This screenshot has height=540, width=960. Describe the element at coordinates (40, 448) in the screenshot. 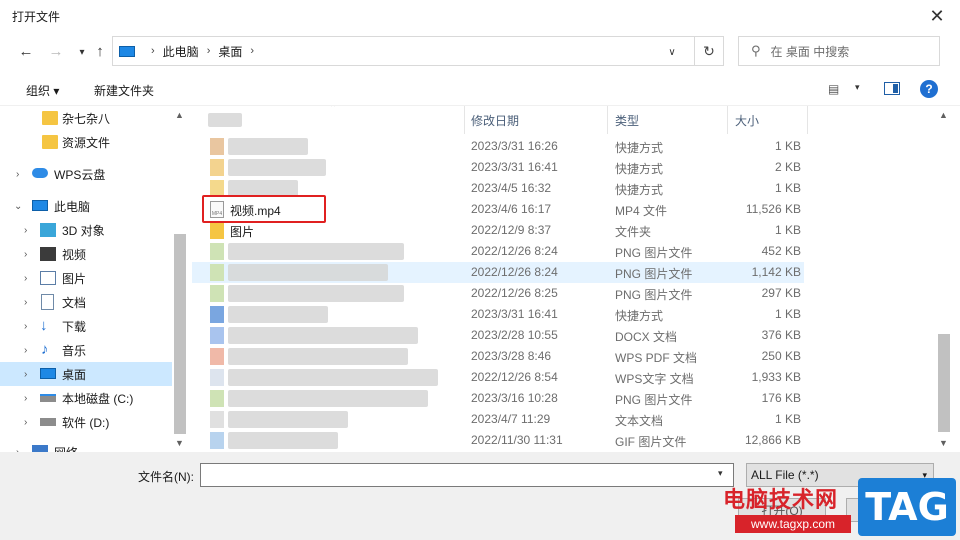

I see `network-icon` at that location.